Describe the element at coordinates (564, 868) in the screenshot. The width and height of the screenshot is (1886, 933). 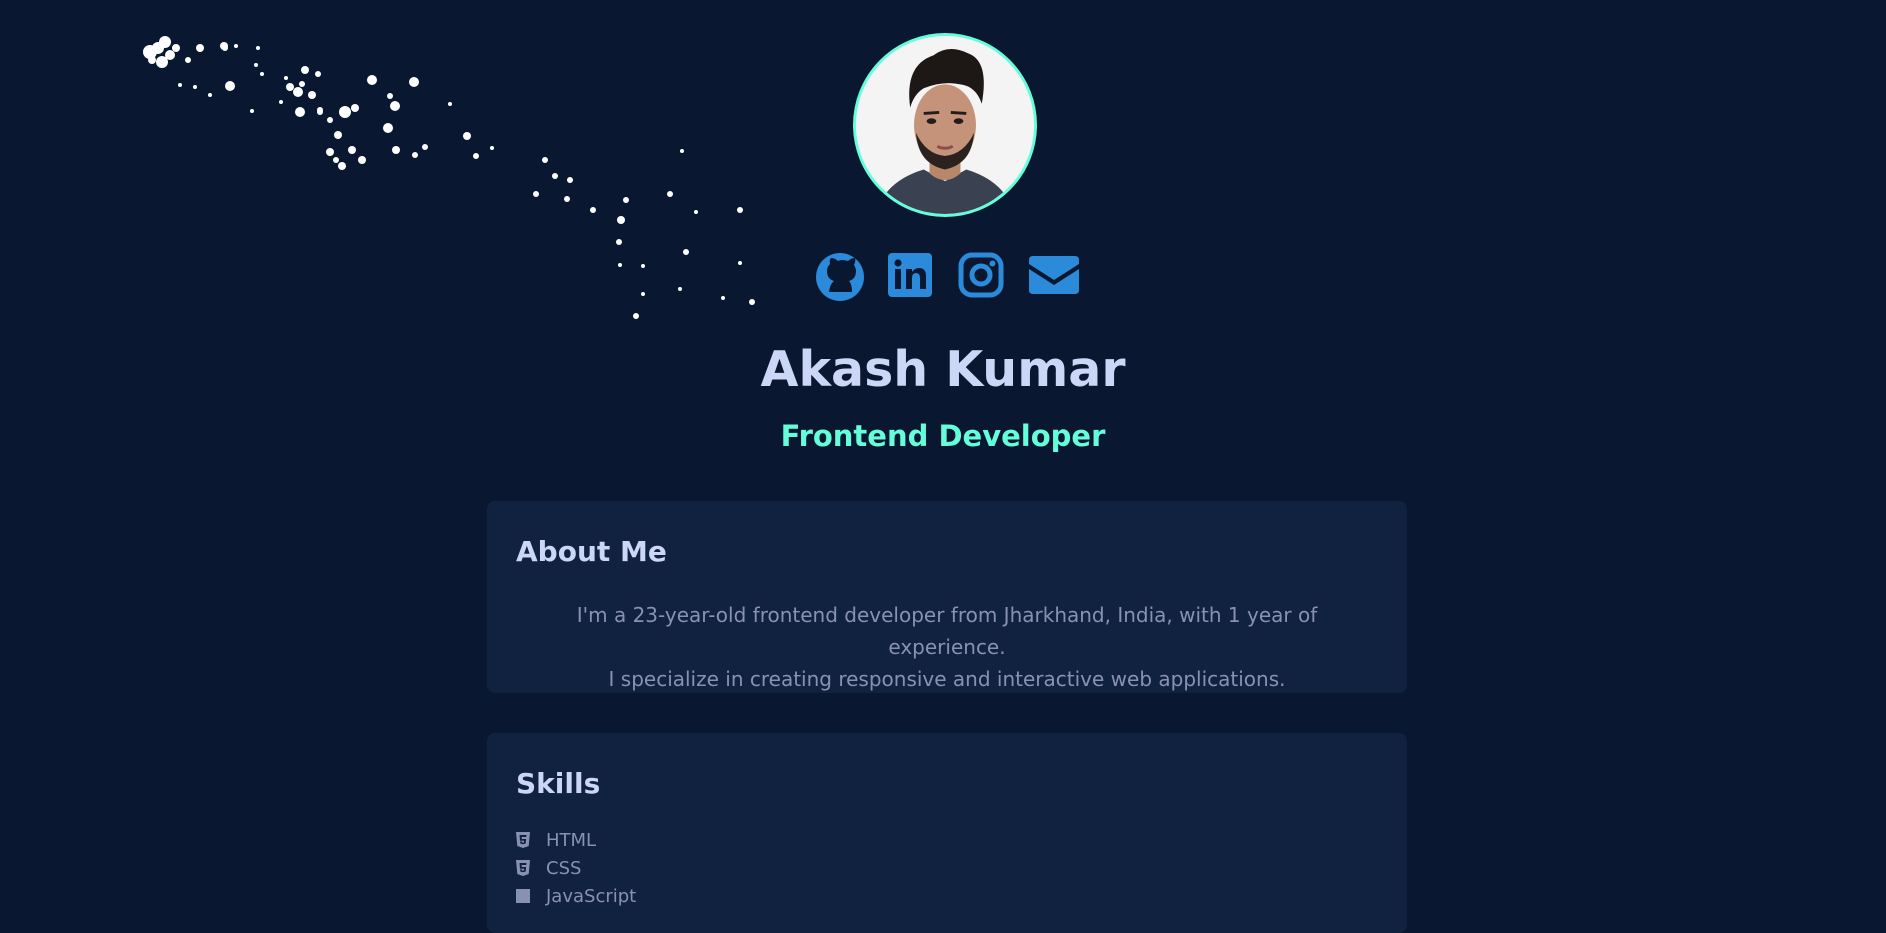
I see `skill-label: CSS` at that location.